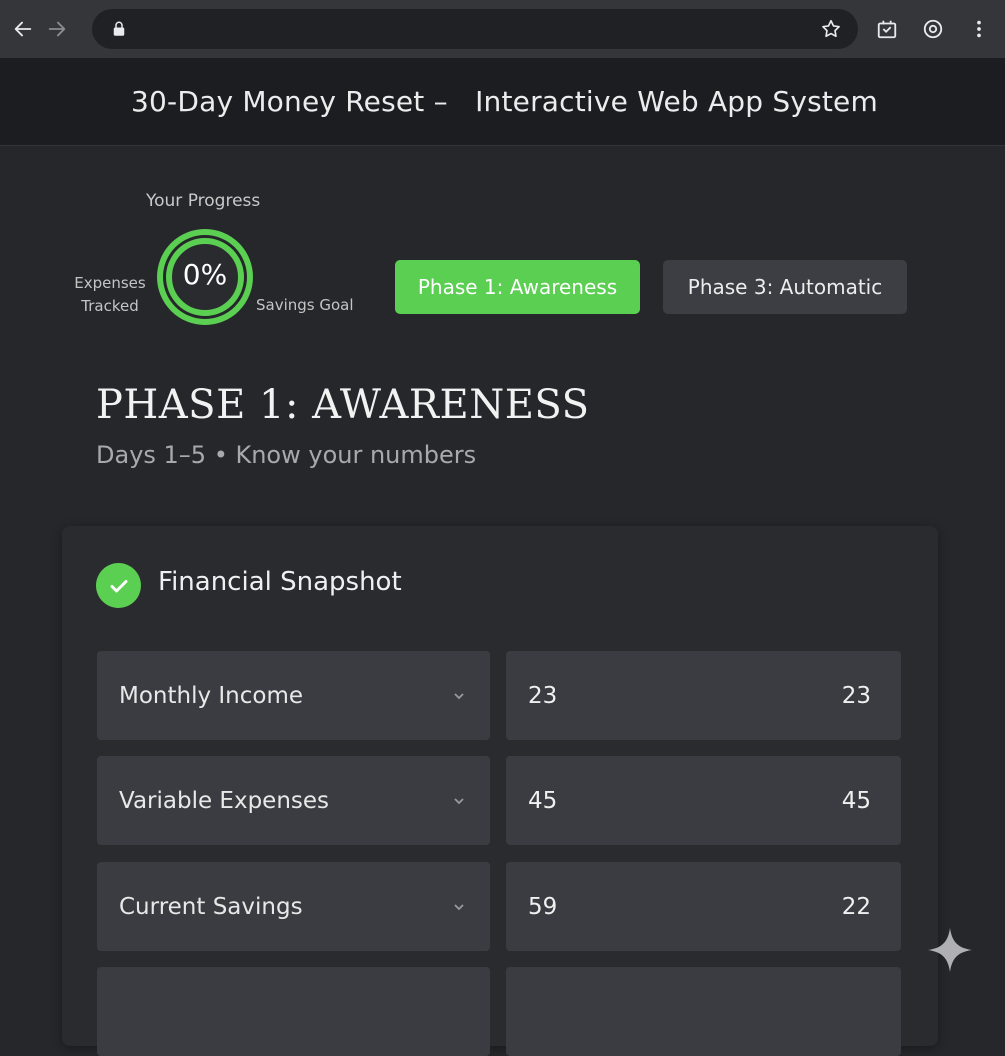  What do you see at coordinates (118, 585) in the screenshot?
I see `check-circle-icon` at bounding box center [118, 585].